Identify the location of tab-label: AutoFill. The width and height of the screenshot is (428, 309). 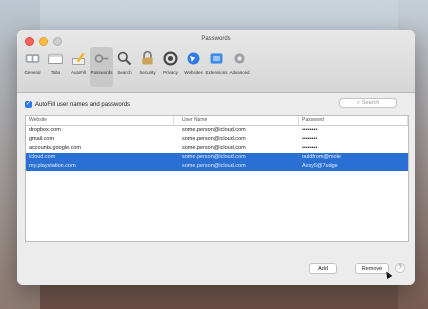
(78, 72).